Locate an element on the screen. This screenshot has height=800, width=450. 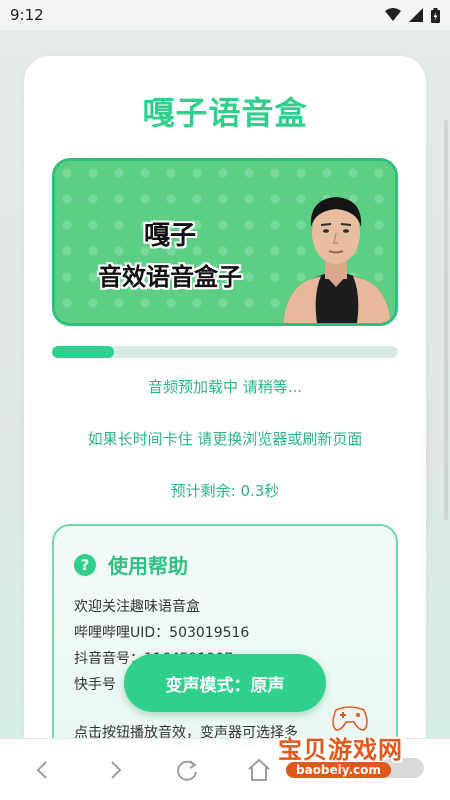
loading-hint-text: 如果长时间卡住 请更换浏览器或刷新页面 is located at coordinates (225, 439).